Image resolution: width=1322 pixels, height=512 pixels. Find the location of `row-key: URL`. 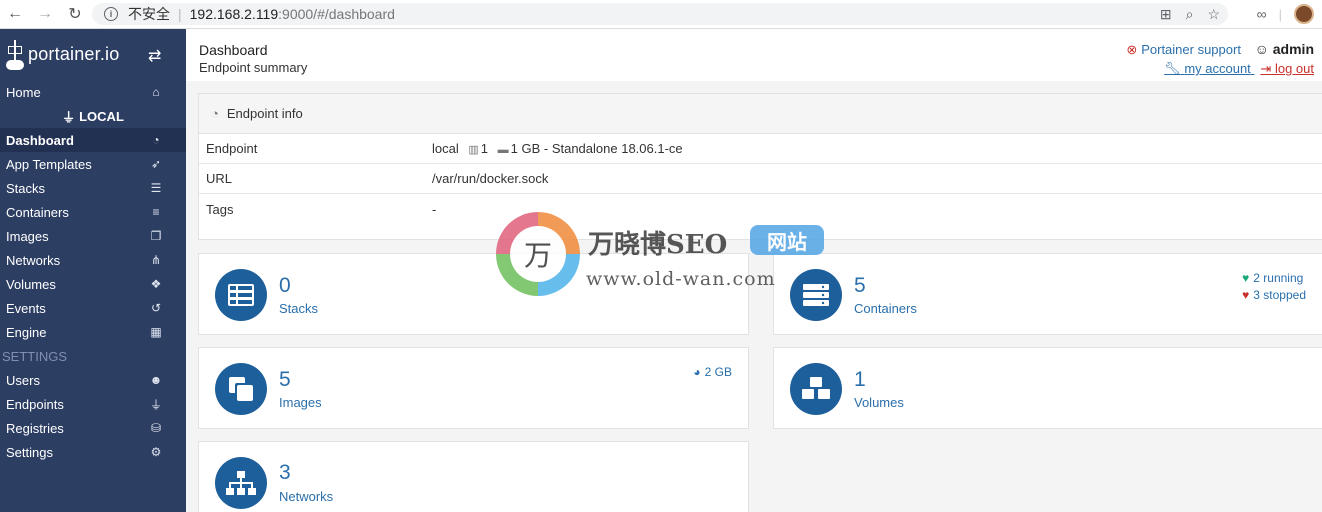

row-key: URL is located at coordinates (219, 178).